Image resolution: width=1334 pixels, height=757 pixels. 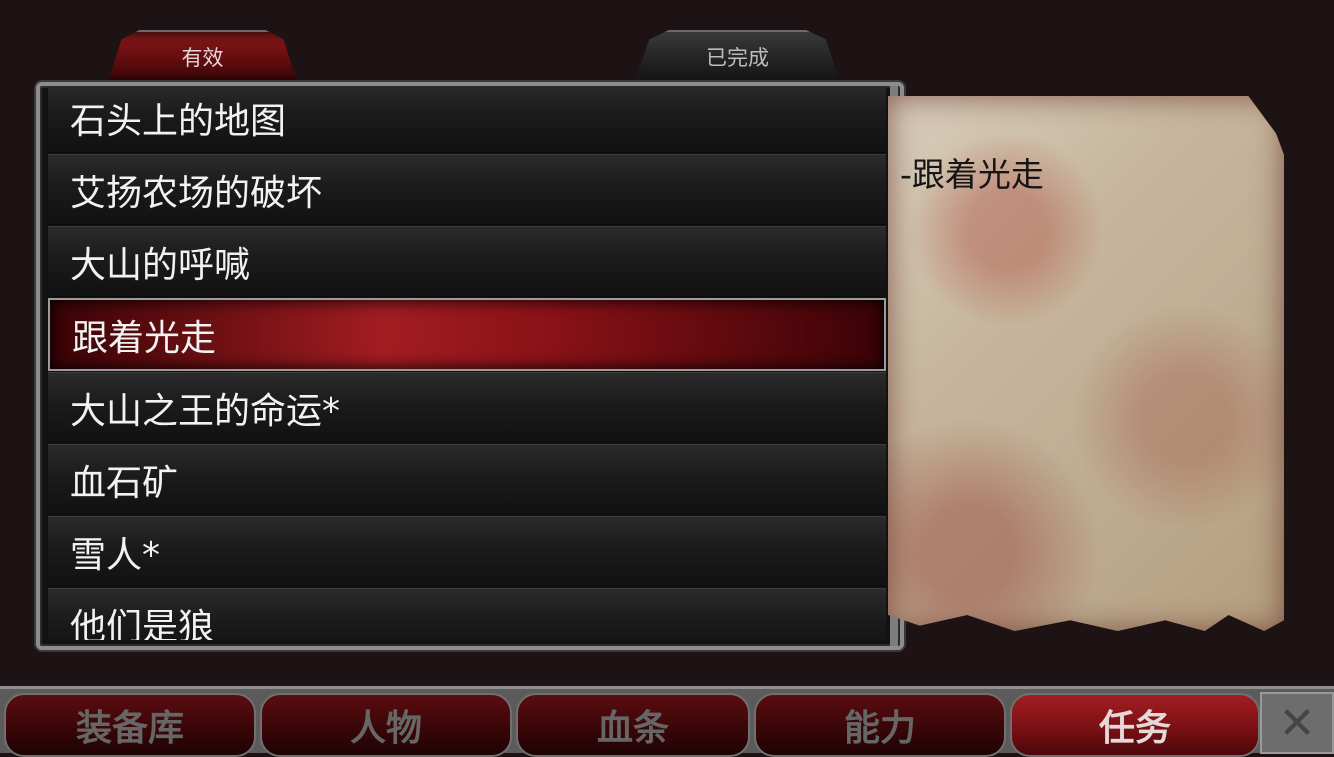 I want to click on quest-row: 大山的呼喊, so click(x=467, y=261).